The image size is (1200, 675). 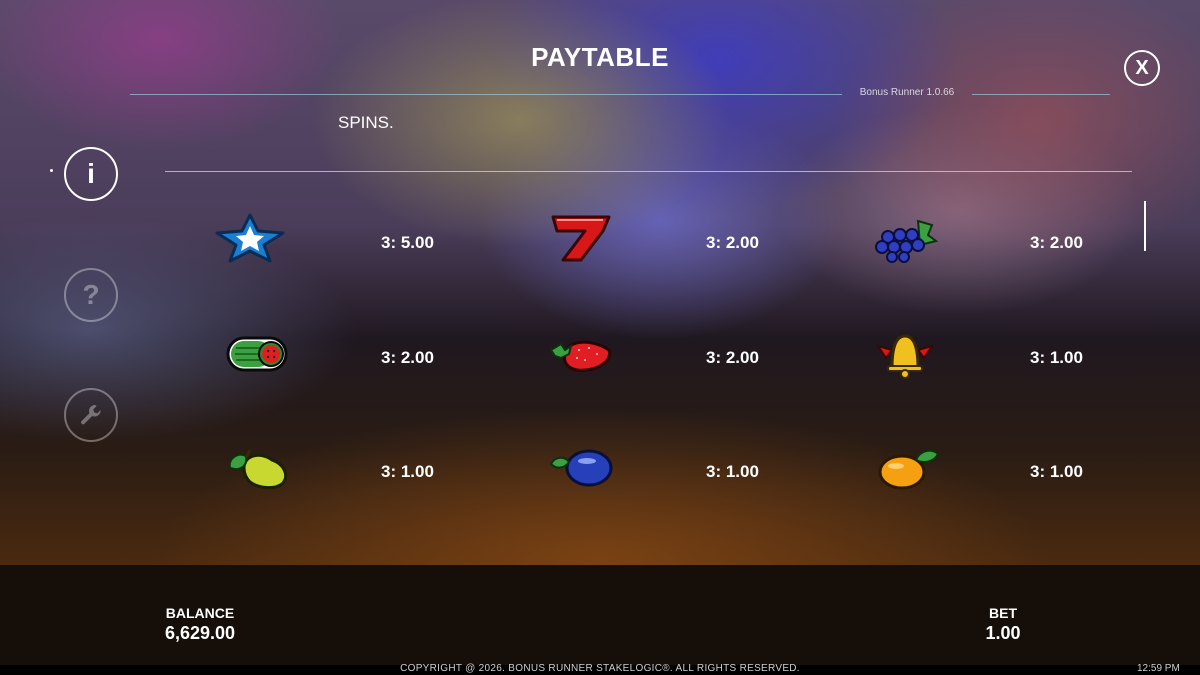 I want to click on info-icon: i, so click(x=91, y=173).